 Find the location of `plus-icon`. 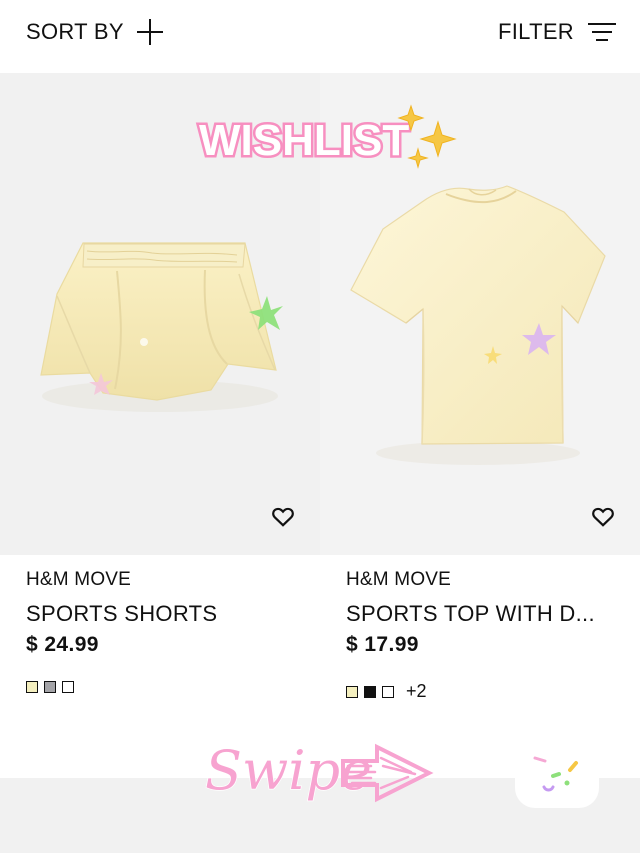

plus-icon is located at coordinates (150, 32).